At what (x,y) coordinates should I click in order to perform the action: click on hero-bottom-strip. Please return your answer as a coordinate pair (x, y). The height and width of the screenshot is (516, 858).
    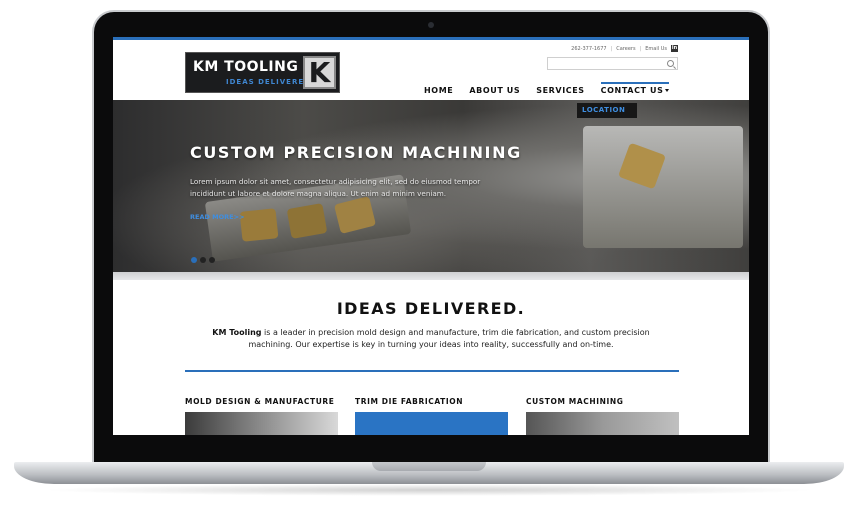
    Looking at the image, I should click on (431, 276).